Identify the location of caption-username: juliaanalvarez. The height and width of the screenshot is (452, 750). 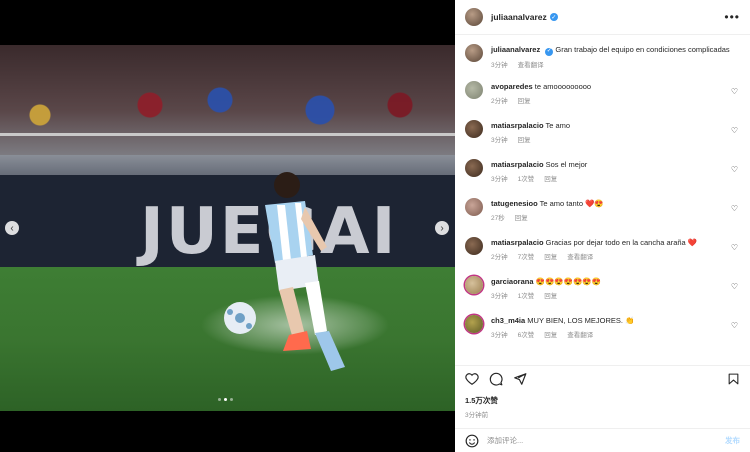
(515, 49).